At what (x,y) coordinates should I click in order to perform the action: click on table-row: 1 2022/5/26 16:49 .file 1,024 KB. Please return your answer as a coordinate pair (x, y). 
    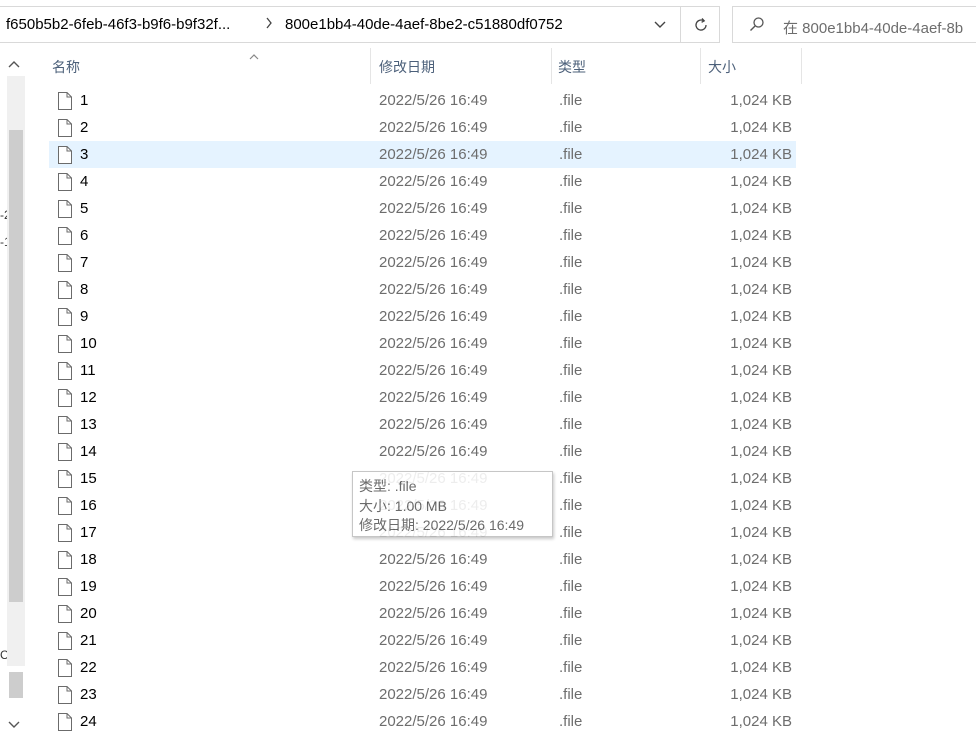
    Looking at the image, I should click on (422, 100).